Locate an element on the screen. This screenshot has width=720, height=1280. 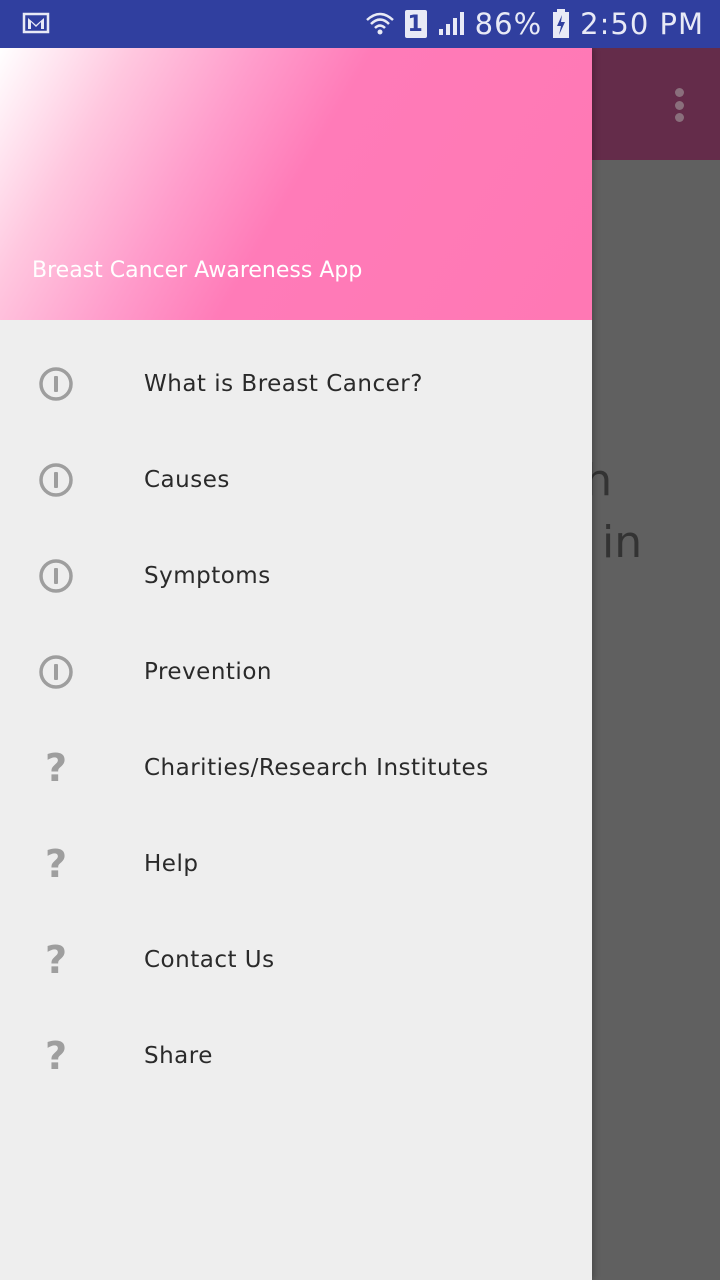
signal-icon is located at coordinates (451, 24).